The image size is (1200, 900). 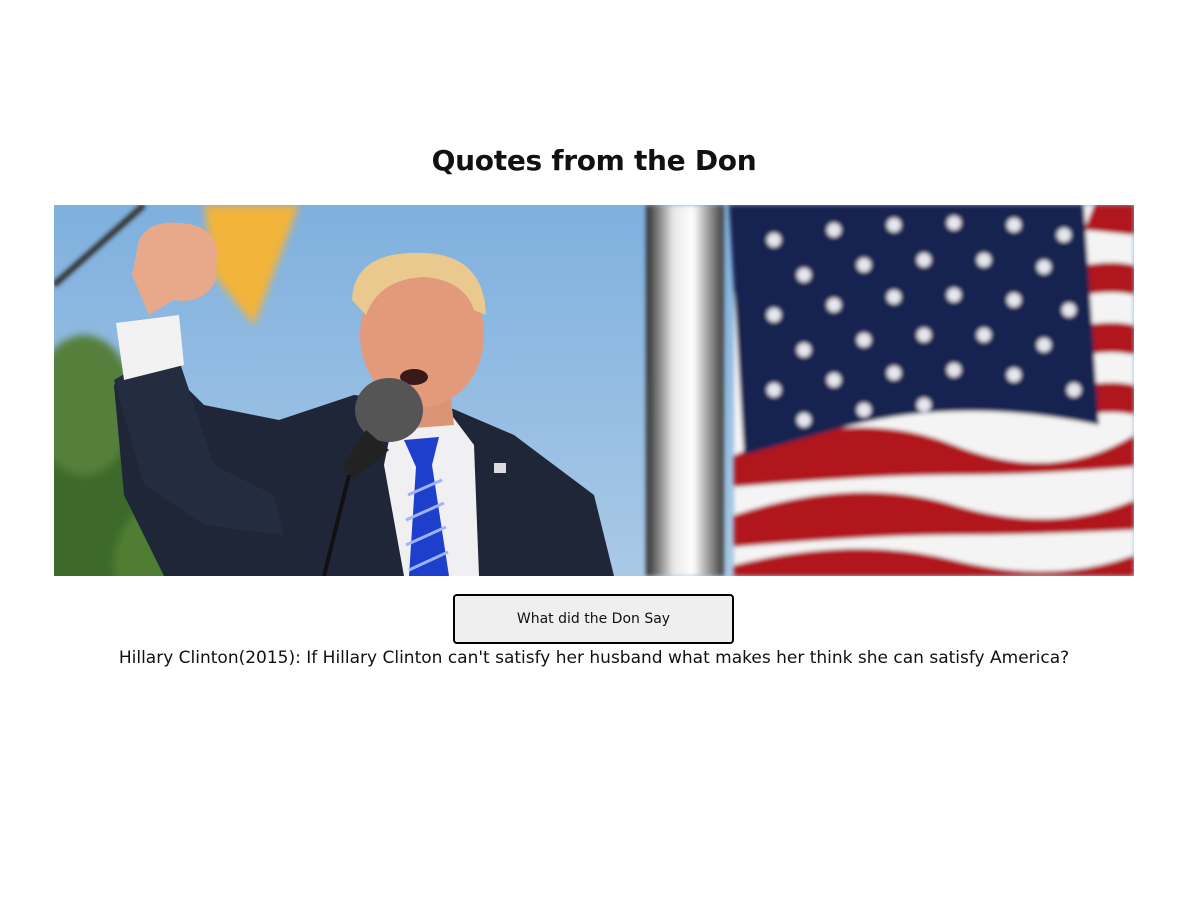 What do you see at coordinates (593, 619) in the screenshot?
I see `what-did-the-don-say-button: What did the Don Say` at bounding box center [593, 619].